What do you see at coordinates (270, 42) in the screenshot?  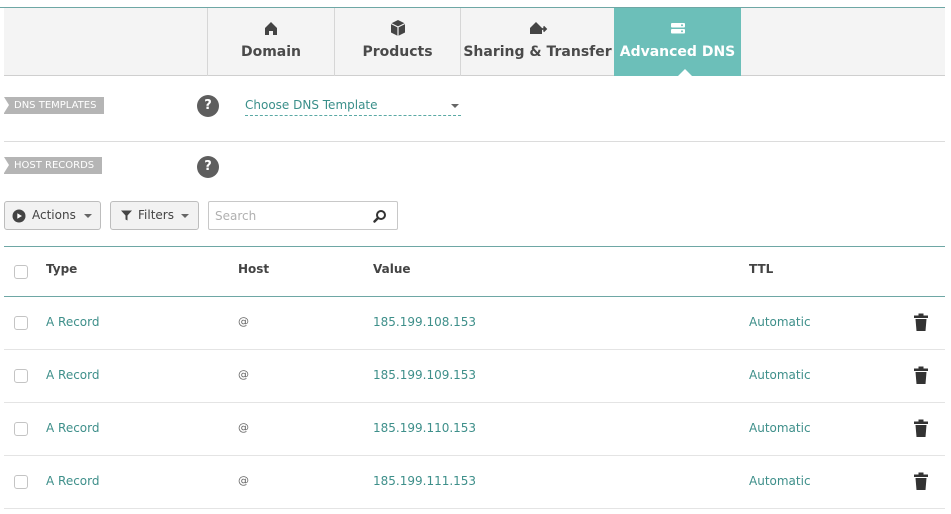 I see `tab-domain: Domain` at bounding box center [270, 42].